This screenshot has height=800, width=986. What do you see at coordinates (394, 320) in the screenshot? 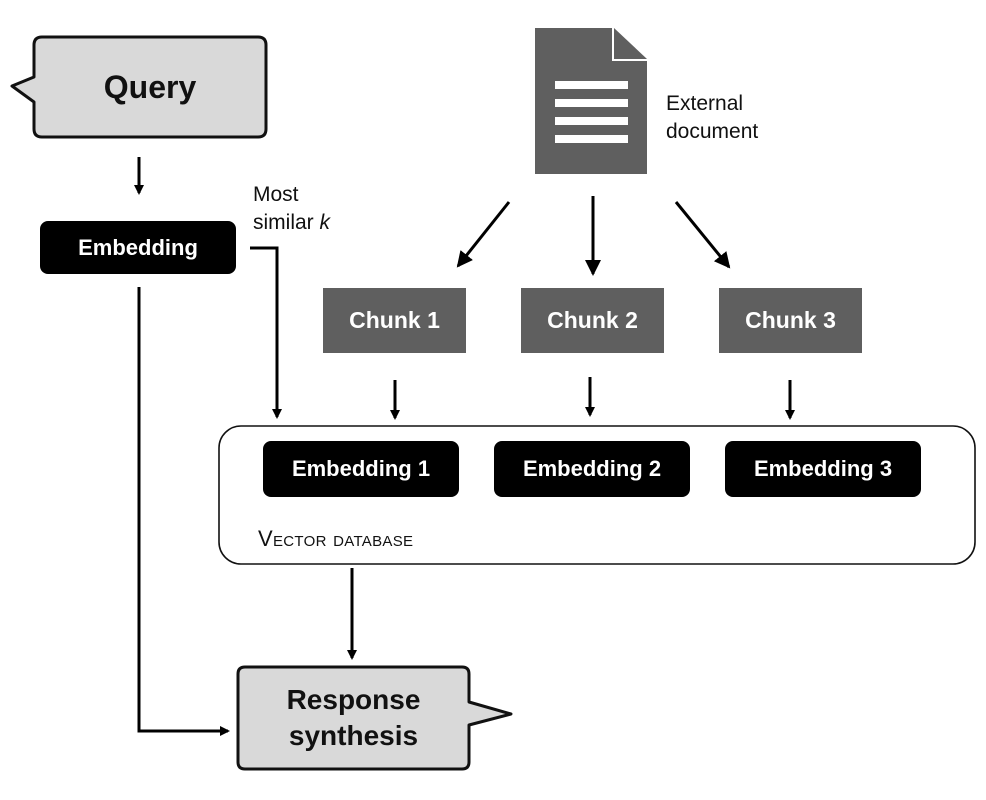
I see `chunk-1: Chunk 1` at bounding box center [394, 320].